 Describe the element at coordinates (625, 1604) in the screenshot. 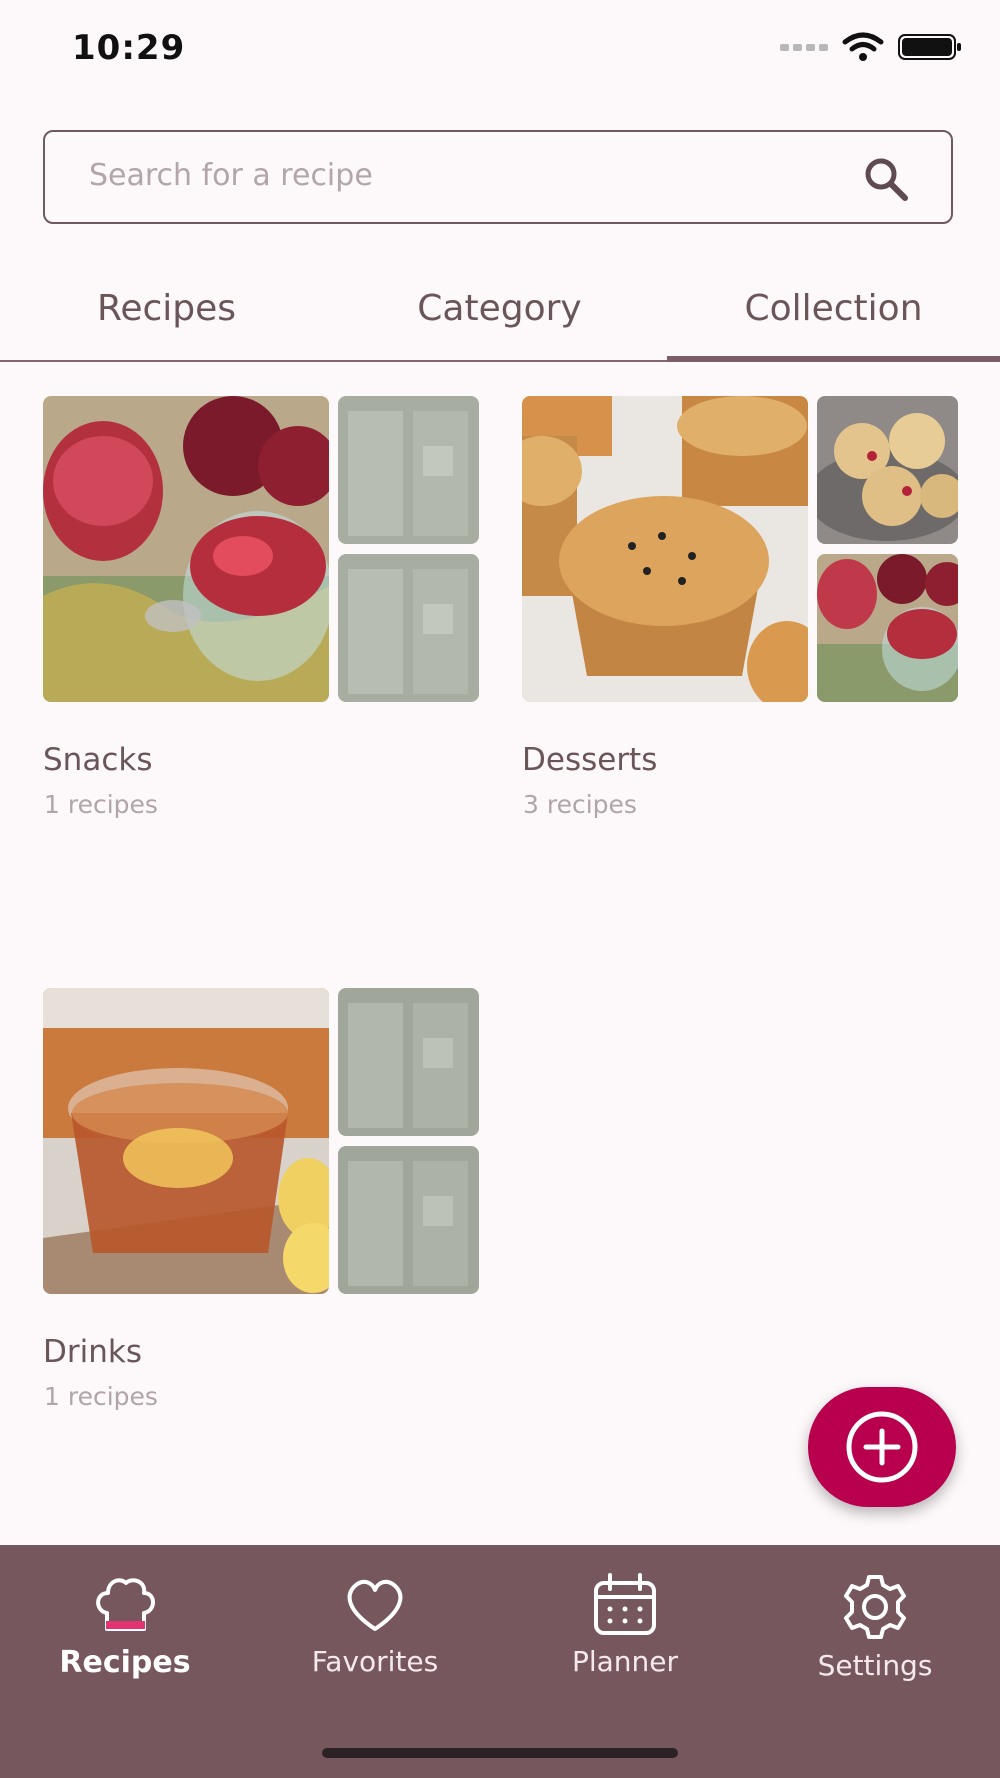

I see `calendar-icon` at that location.